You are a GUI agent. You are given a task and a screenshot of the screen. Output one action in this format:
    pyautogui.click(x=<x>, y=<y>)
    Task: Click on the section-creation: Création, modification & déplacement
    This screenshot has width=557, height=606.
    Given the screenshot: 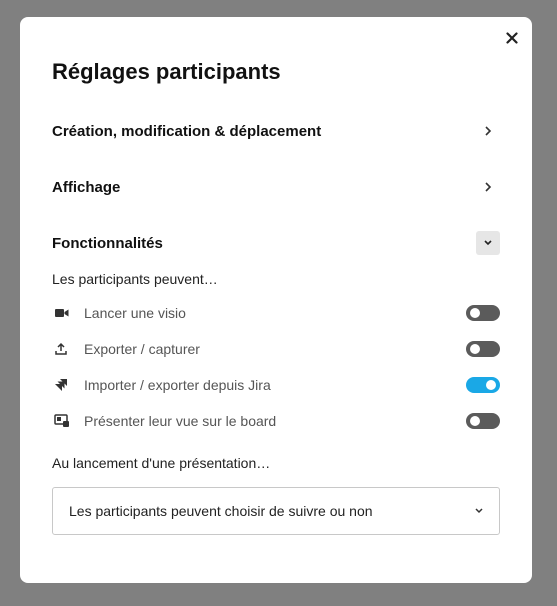 What is the action you would take?
    pyautogui.click(x=276, y=131)
    